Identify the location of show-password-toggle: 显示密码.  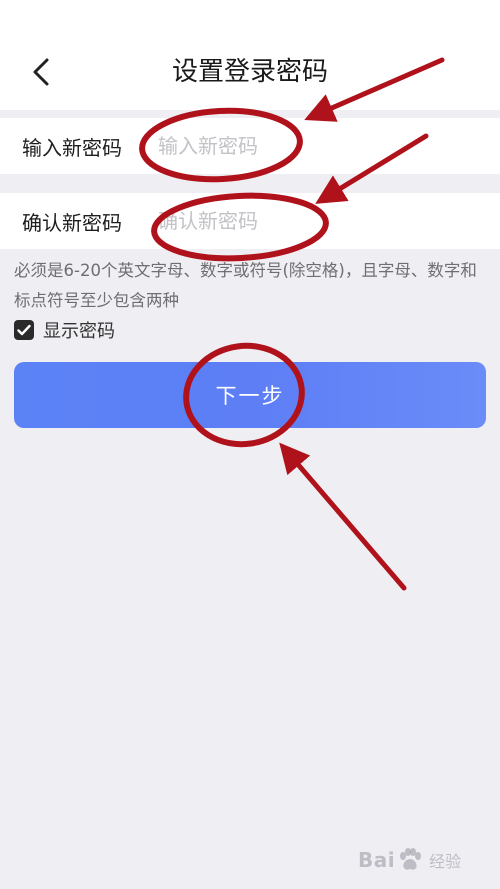
(64, 330).